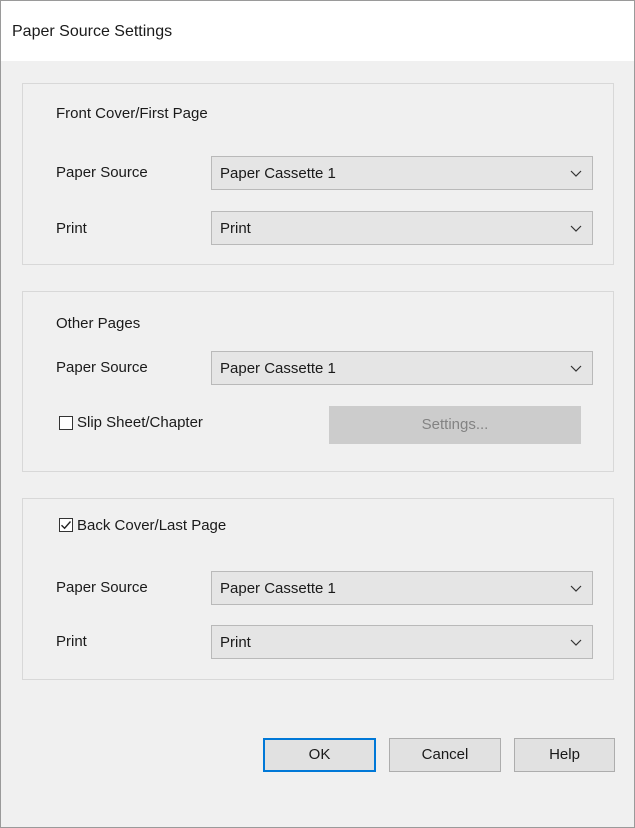 The image size is (635, 828). What do you see at coordinates (71, 641) in the screenshot?
I see `back-print-label: Print` at bounding box center [71, 641].